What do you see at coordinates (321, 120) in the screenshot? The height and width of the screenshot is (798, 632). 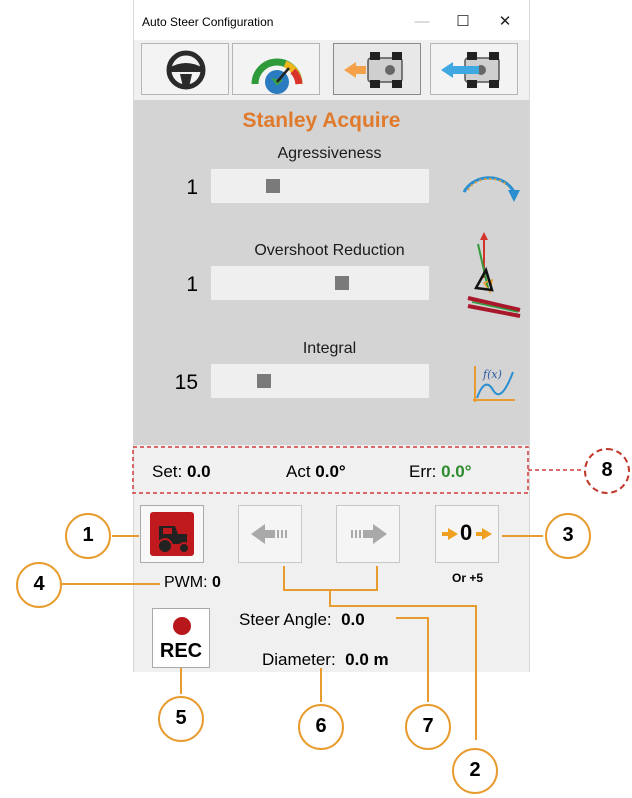 I see `panel-title: Stanley Acquire` at bounding box center [321, 120].